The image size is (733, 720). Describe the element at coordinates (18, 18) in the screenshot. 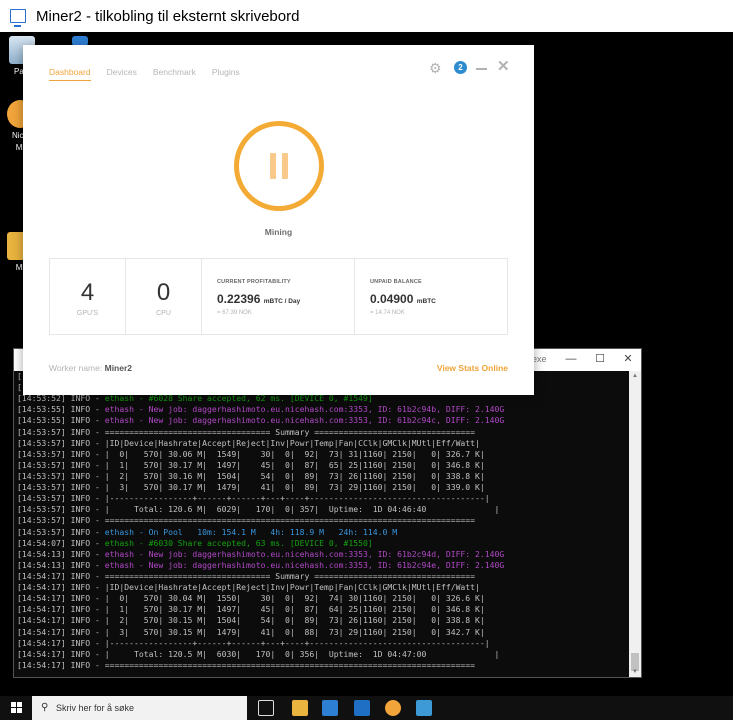

I see `remote-desktop-icon` at that location.